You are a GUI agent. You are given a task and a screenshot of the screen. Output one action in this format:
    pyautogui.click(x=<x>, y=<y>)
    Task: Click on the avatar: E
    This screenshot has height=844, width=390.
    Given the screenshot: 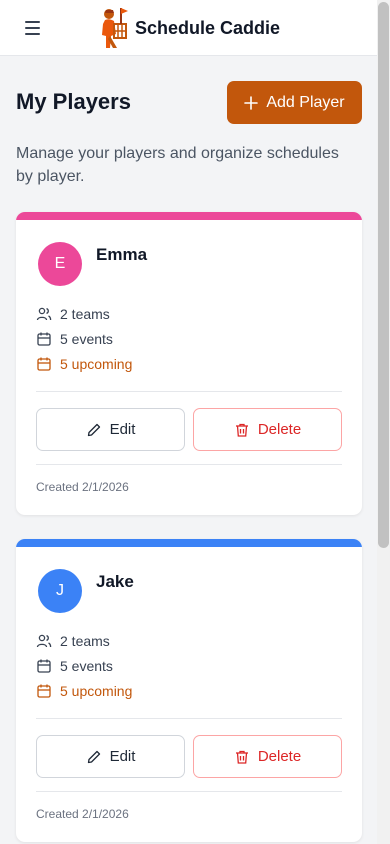 What is the action you would take?
    pyautogui.click(x=60, y=264)
    